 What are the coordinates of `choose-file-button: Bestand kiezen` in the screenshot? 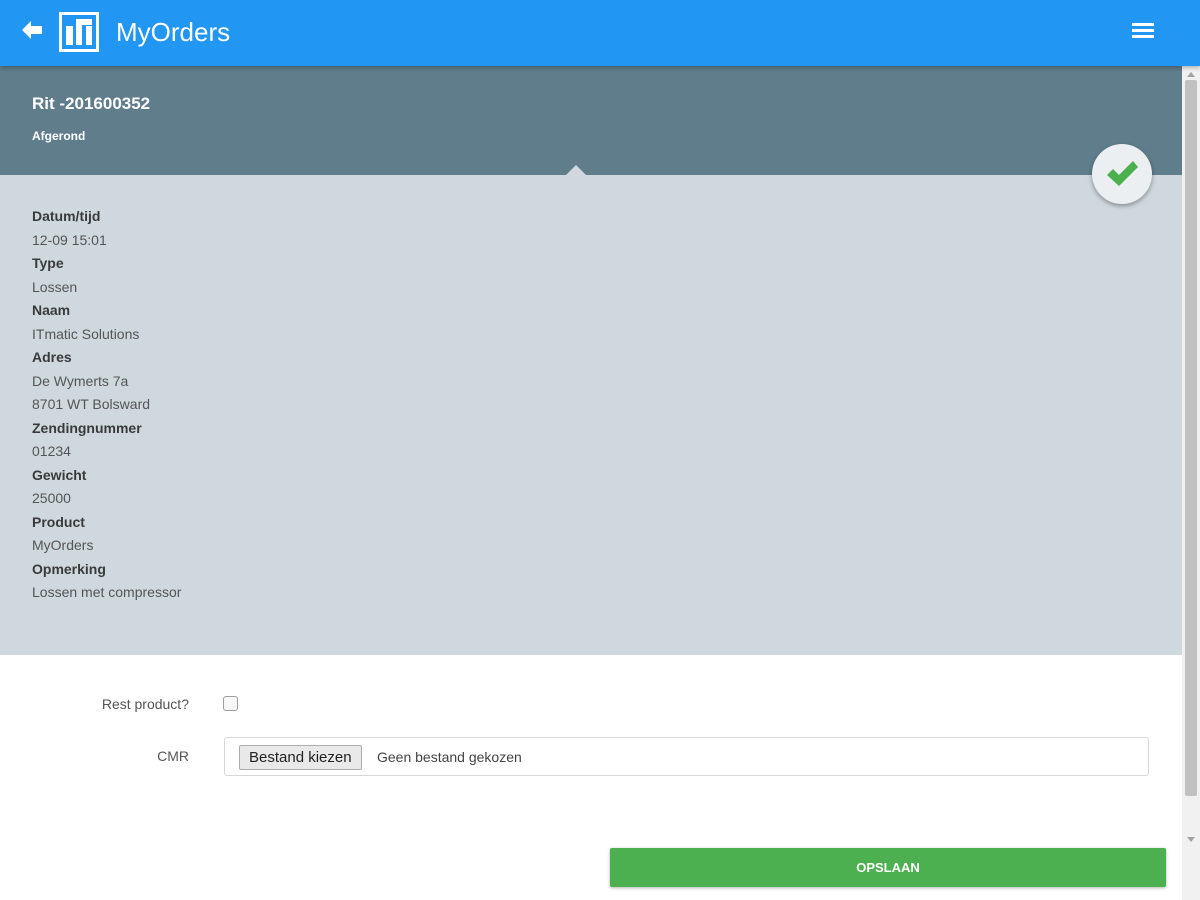 It's located at (300, 757).